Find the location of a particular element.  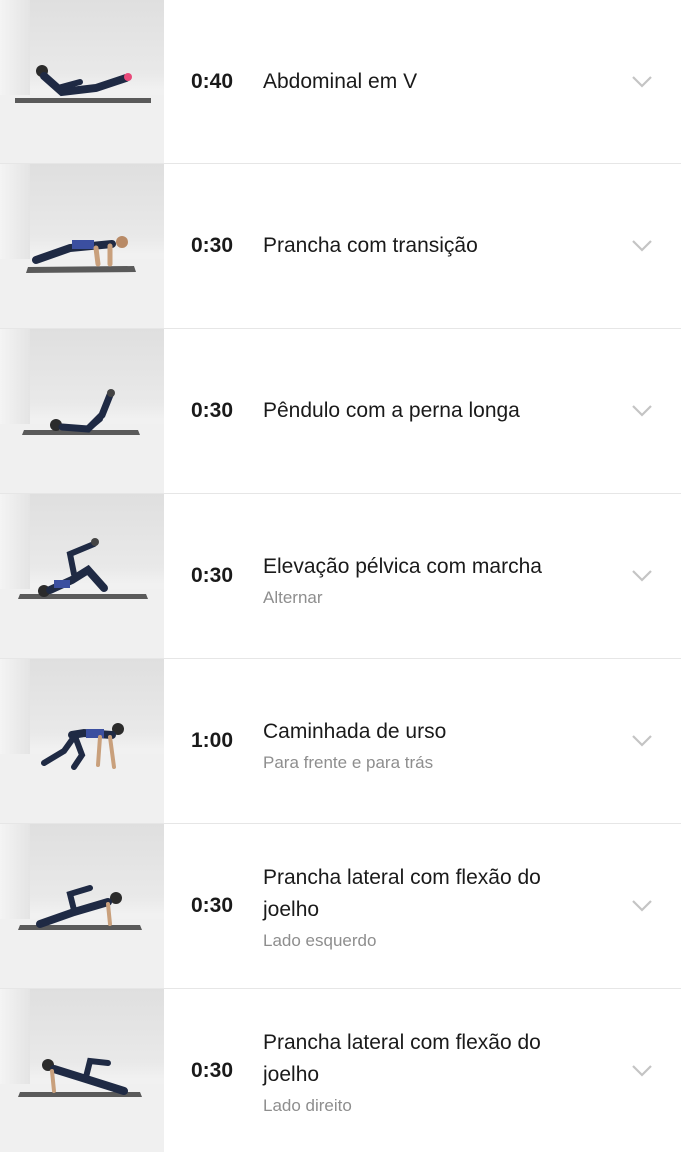

exercise-row: 0:30 Pêndulo com a perna longa is located at coordinates (340, 411).